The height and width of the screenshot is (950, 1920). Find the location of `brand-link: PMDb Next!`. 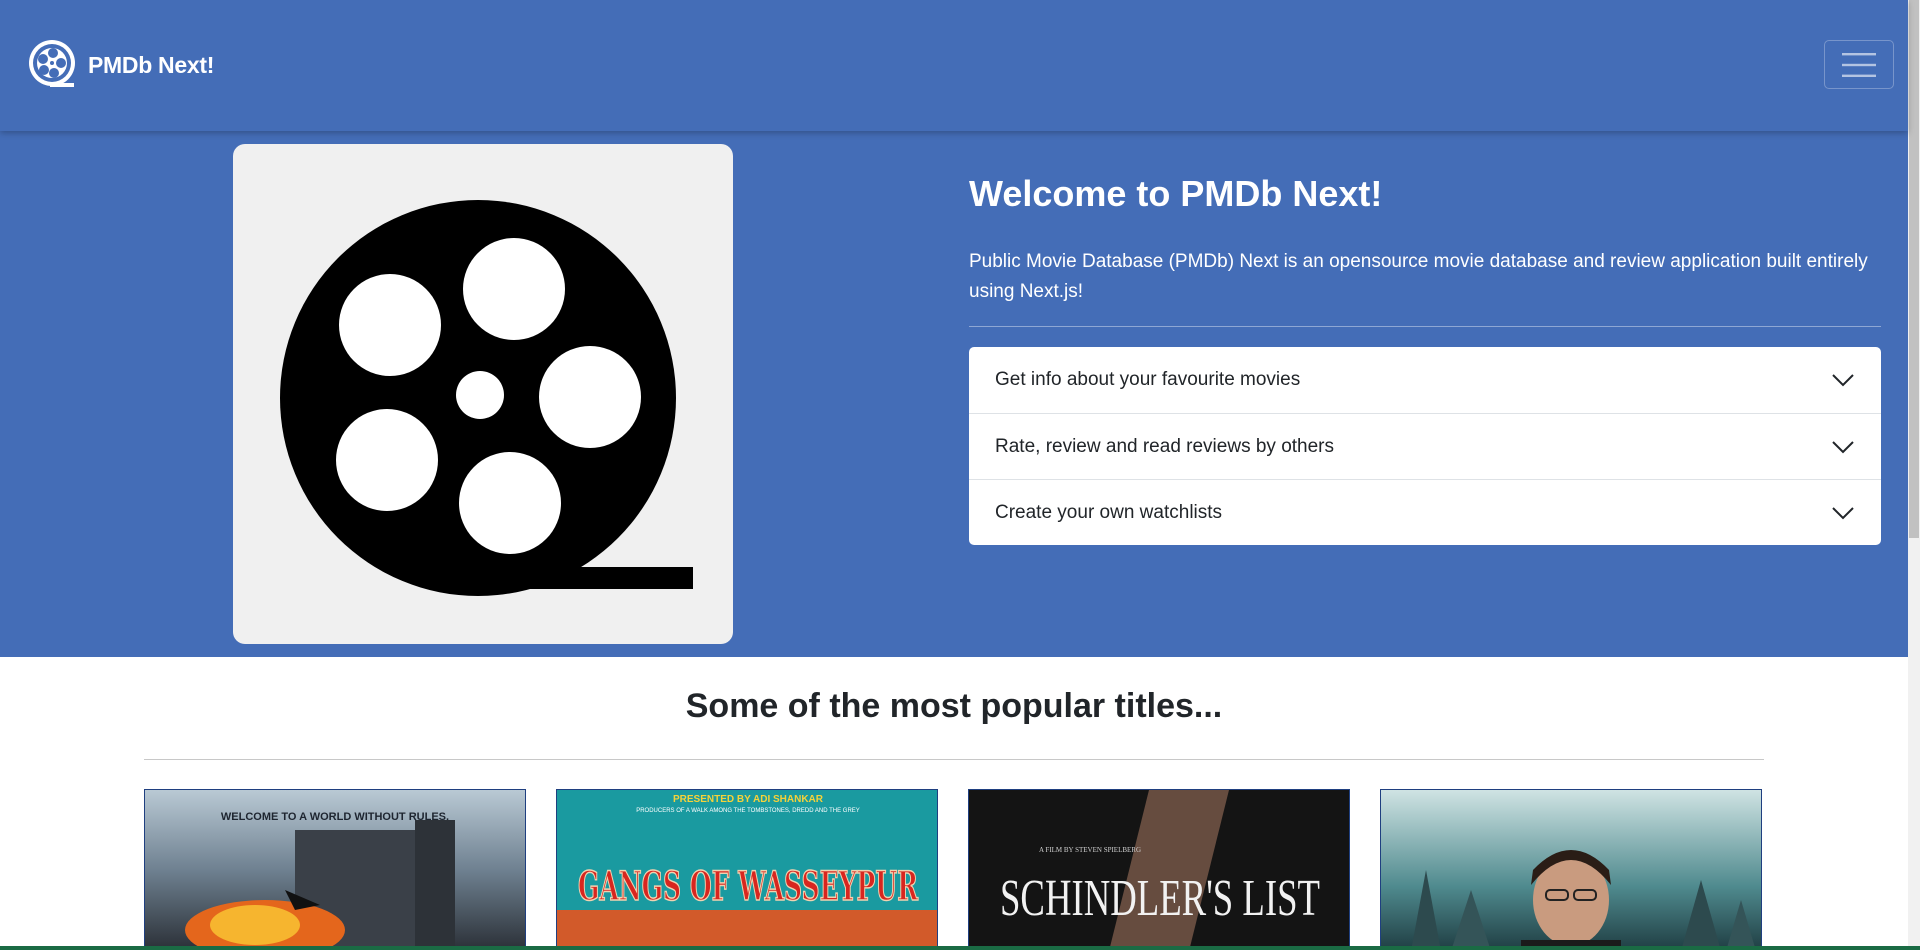

brand-link: PMDb Next! is located at coordinates (121, 65).